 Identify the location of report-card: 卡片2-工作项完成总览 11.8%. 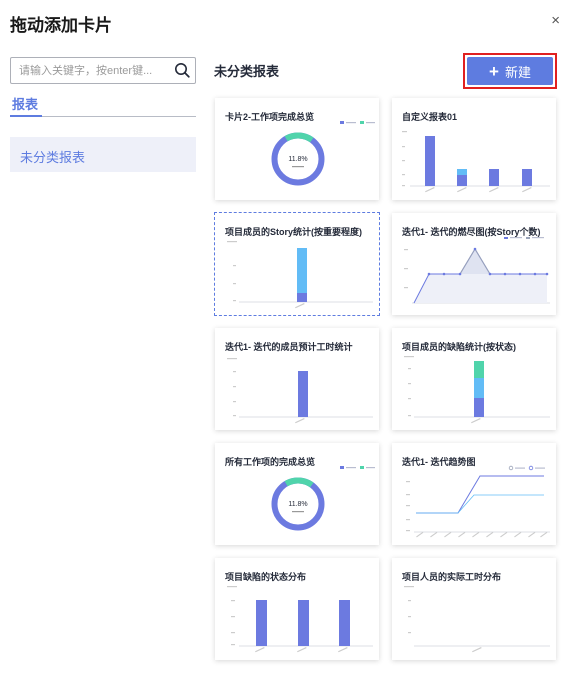
(297, 149).